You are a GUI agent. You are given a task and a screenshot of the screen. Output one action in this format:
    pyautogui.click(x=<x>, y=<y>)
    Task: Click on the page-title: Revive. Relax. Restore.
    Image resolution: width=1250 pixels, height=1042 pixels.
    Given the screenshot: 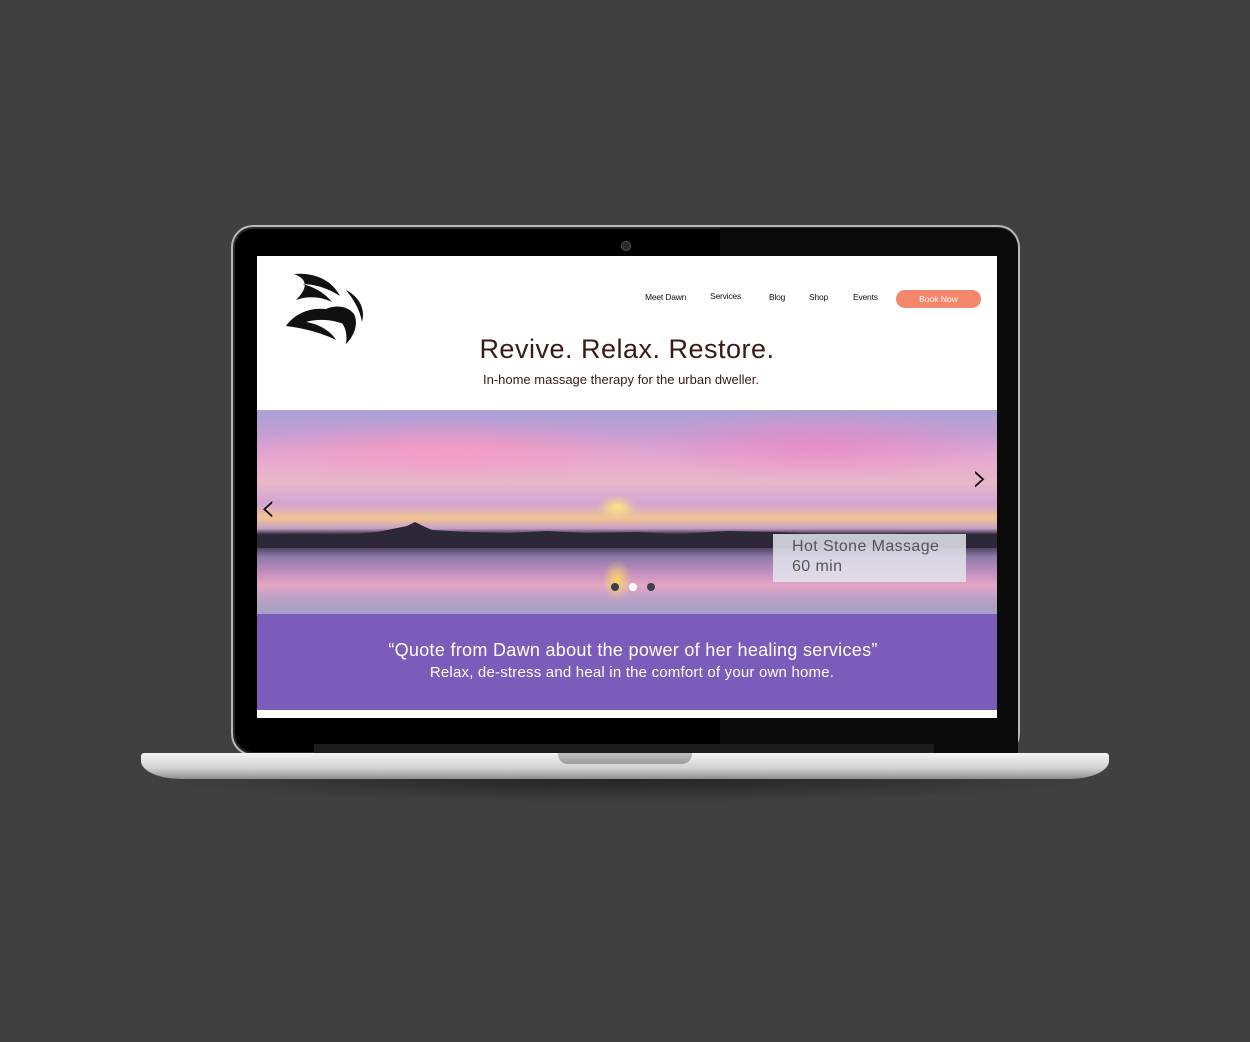 What is the action you would take?
    pyautogui.click(x=627, y=349)
    